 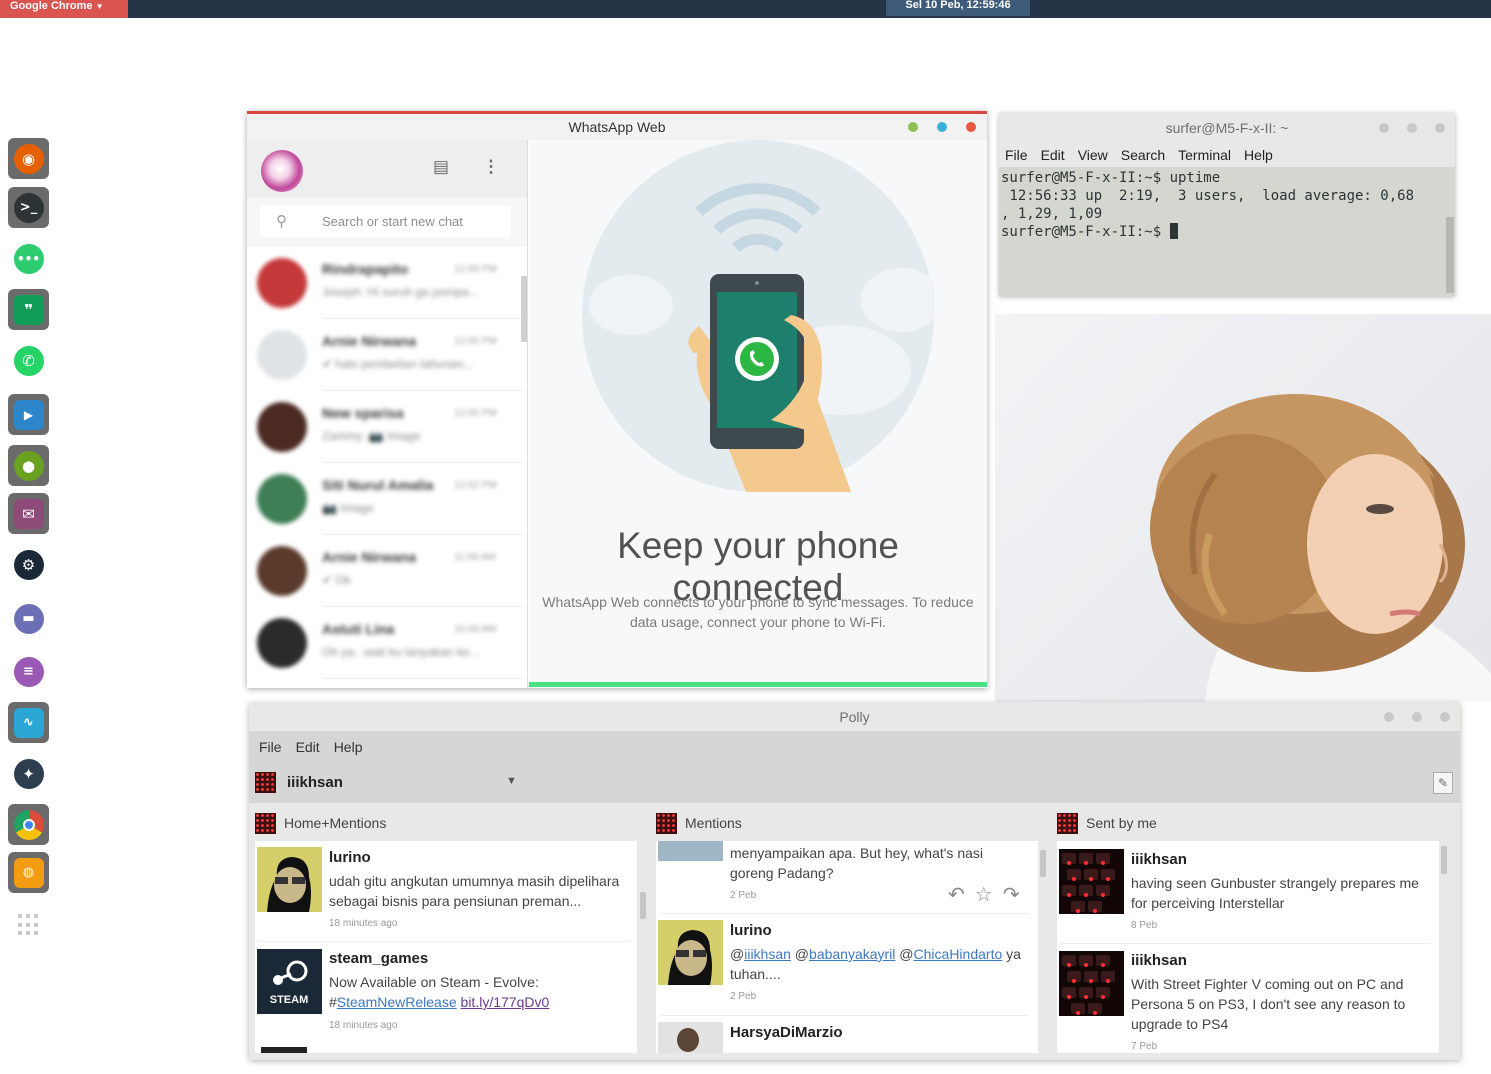 What do you see at coordinates (28, 564) in the screenshot?
I see `dock-steam: ⚙` at bounding box center [28, 564].